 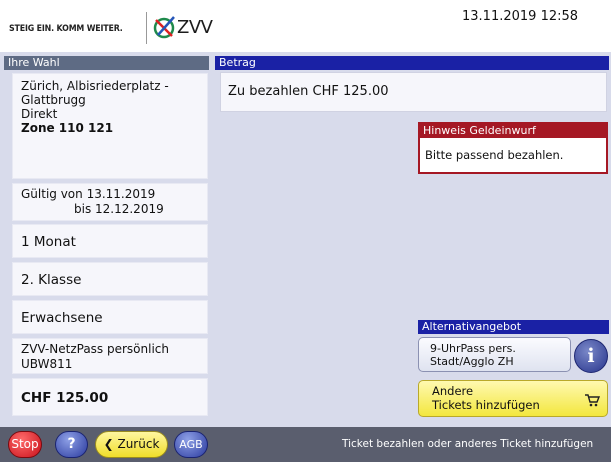 I want to click on alternative-offer-line-1: 9-UhrPass pers., so click(x=473, y=348).